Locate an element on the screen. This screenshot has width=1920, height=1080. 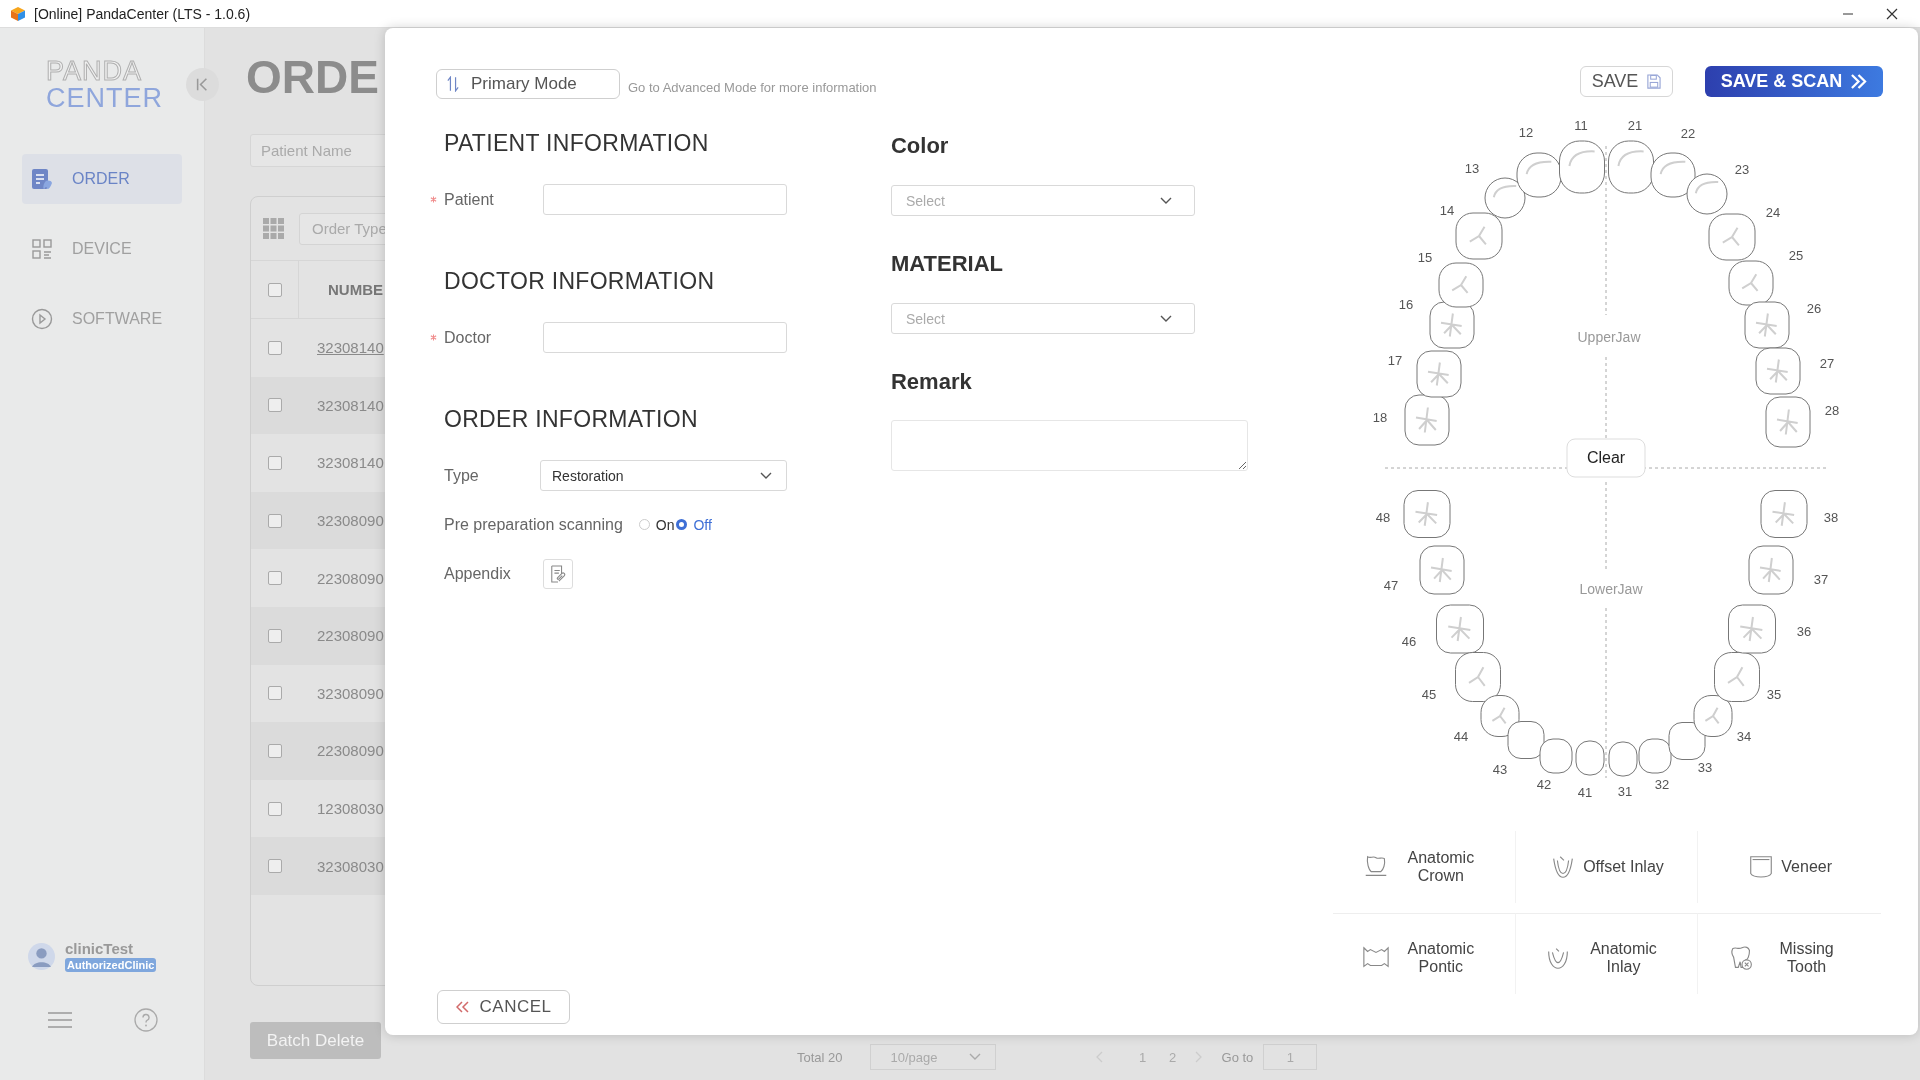
nav-item: SOFTWARE is located at coordinates (102, 319).